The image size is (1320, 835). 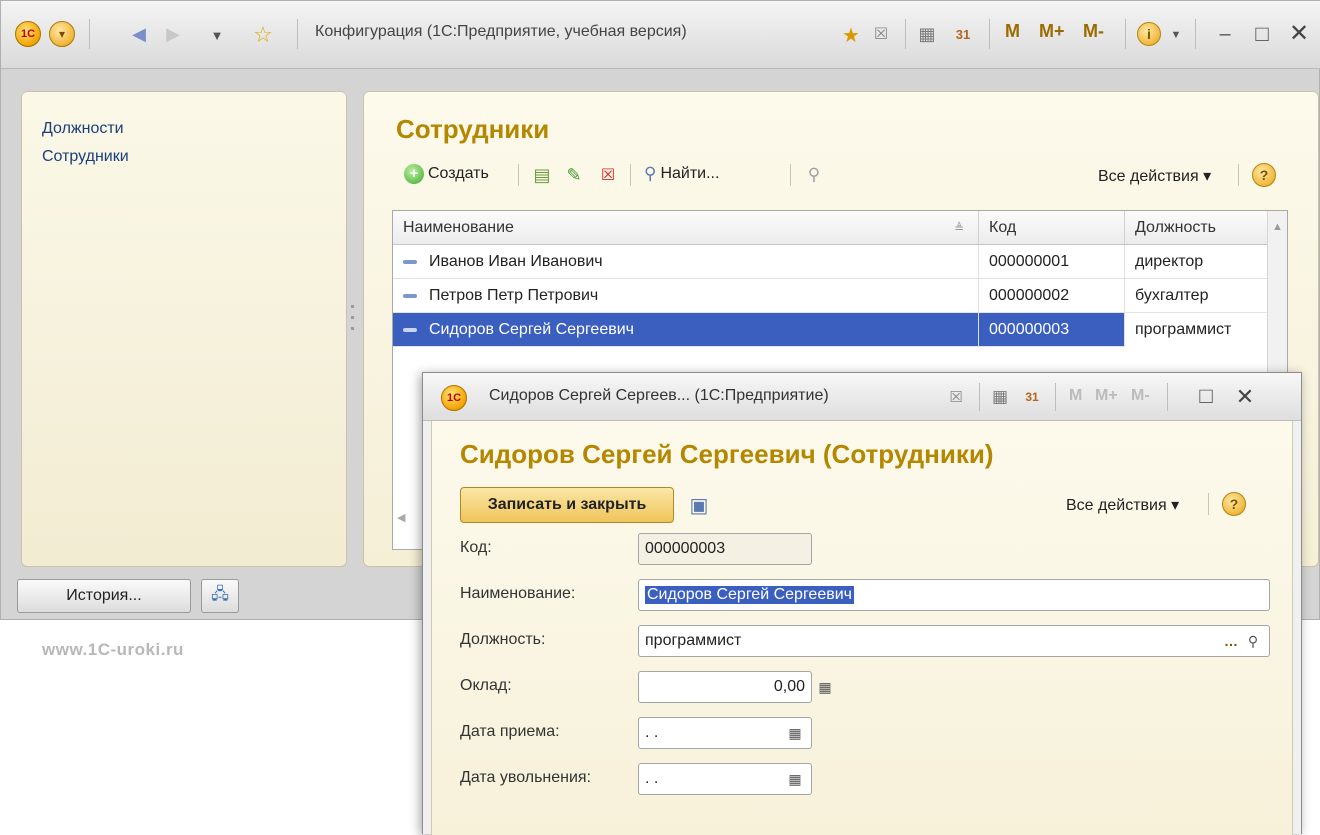 What do you see at coordinates (725, 687) in the screenshot?
I see `salary-field: 0,00` at bounding box center [725, 687].